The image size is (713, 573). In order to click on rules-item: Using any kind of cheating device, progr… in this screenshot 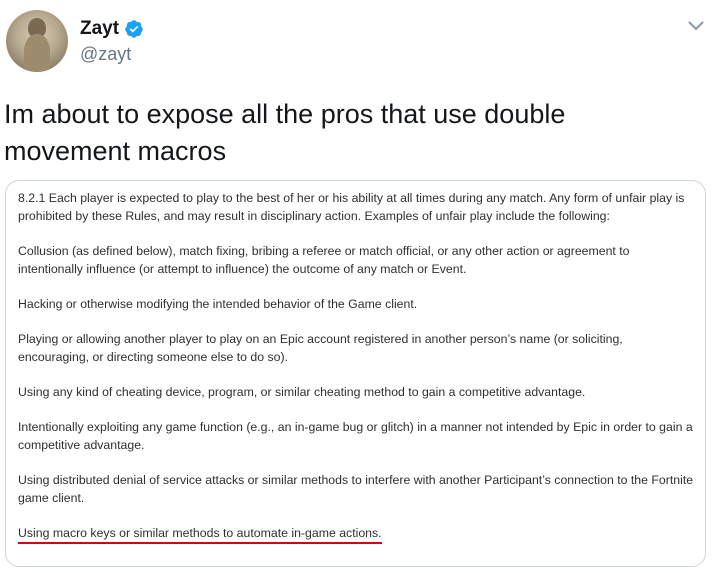, I will do `click(302, 392)`.